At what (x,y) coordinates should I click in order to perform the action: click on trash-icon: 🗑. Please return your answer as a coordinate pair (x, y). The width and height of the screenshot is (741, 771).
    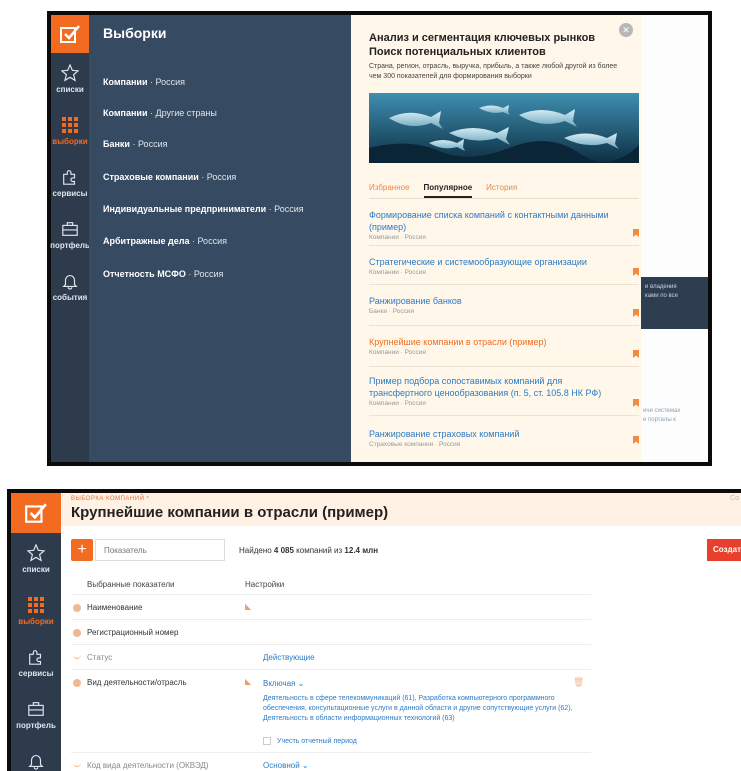
    Looking at the image, I should click on (578, 682).